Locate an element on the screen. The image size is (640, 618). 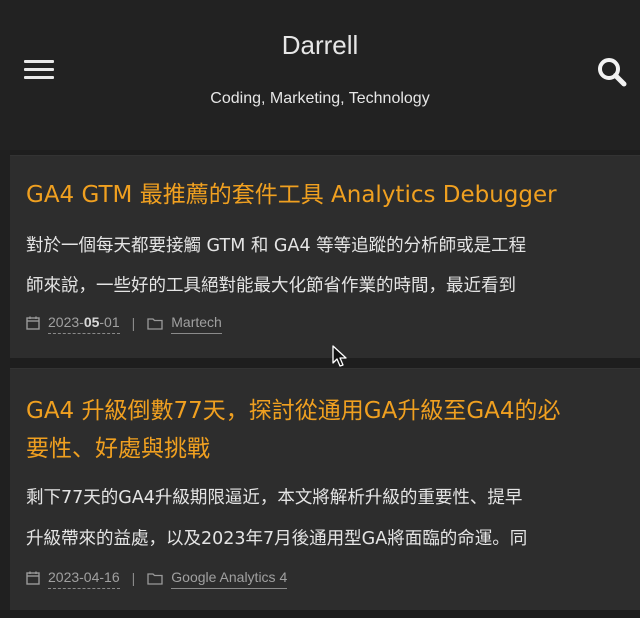
post-date-link: 2023-04-16 is located at coordinates (84, 578).